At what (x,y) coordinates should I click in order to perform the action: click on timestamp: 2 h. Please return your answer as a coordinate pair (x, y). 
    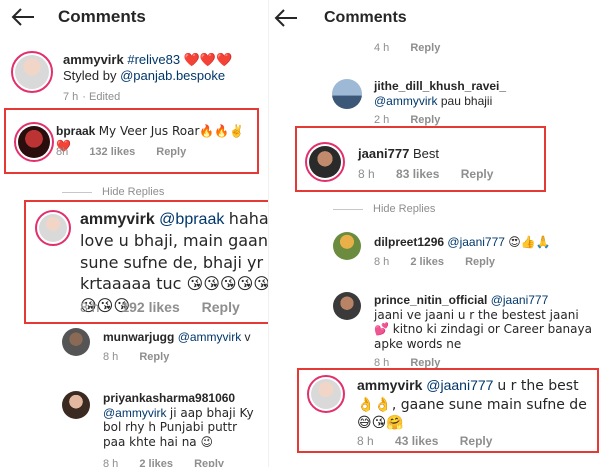
    Looking at the image, I should click on (382, 120).